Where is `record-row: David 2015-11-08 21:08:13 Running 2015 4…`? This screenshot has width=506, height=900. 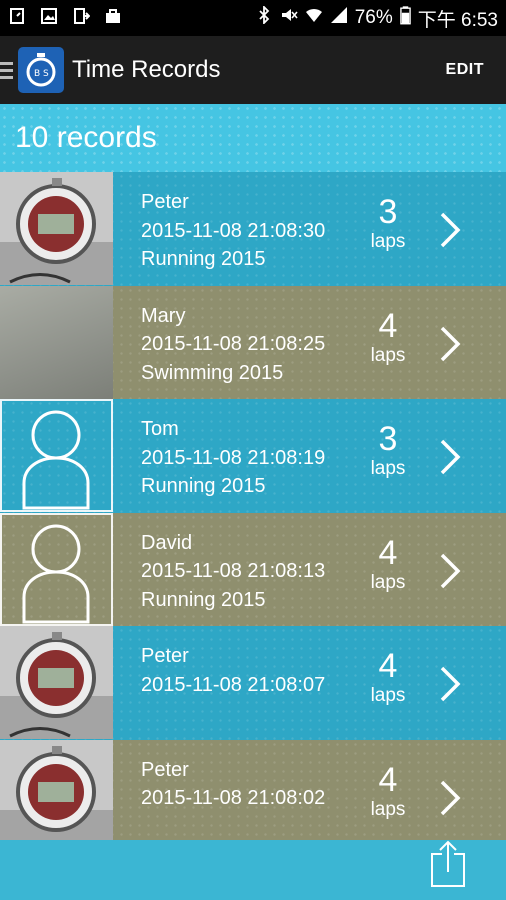 record-row: David 2015-11-08 21:08:13 Running 2015 4… is located at coordinates (253, 569).